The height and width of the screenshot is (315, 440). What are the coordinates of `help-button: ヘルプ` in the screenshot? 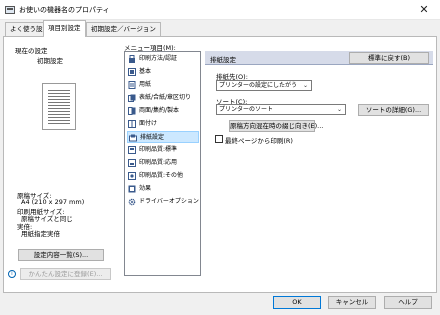 It's located at (408, 302).